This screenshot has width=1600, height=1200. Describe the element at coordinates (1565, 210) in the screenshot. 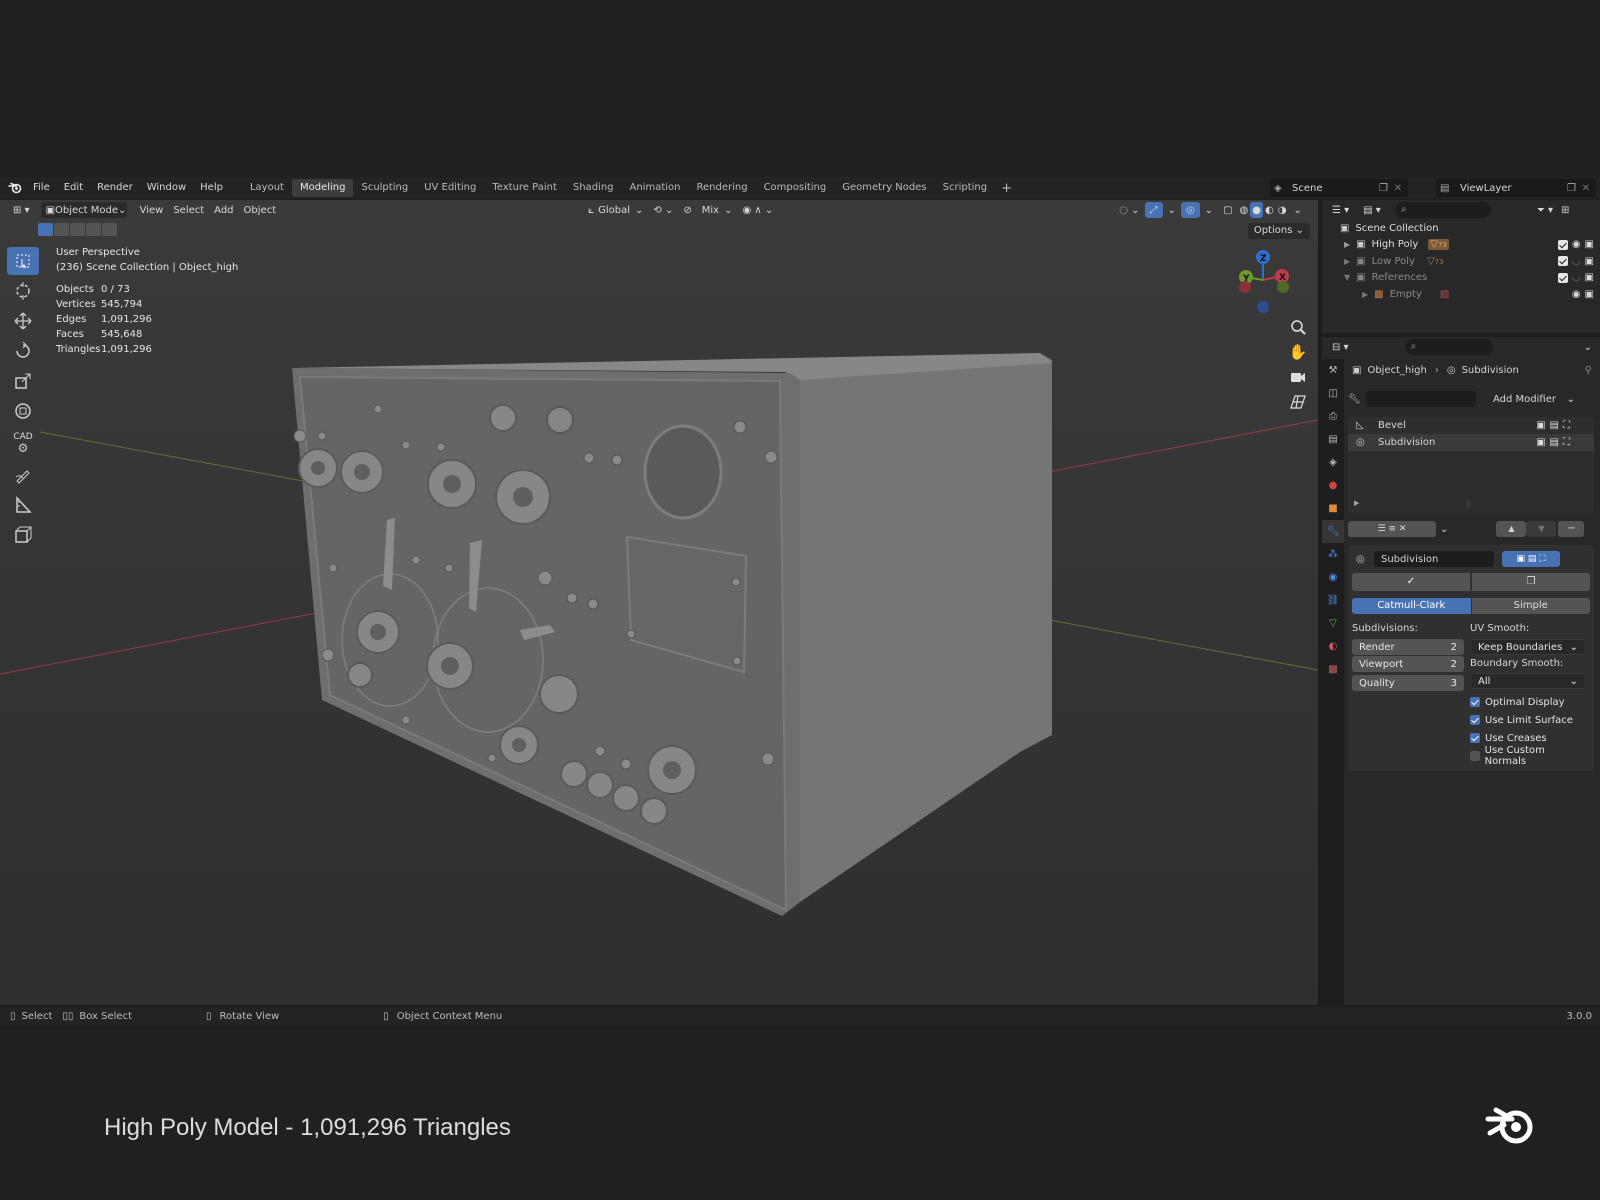

I see `new-collection-icon: ⊞` at that location.